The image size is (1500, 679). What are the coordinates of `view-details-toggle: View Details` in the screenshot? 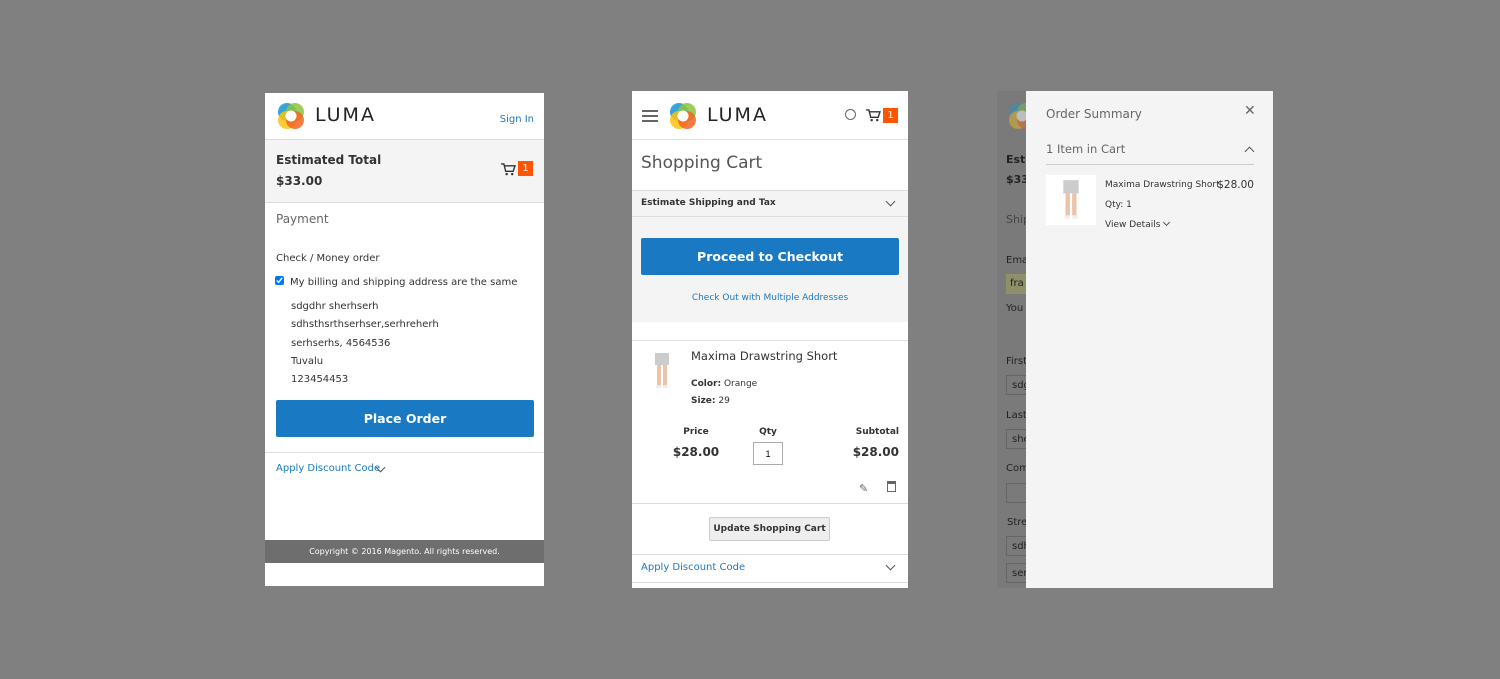 It's located at (1132, 225).